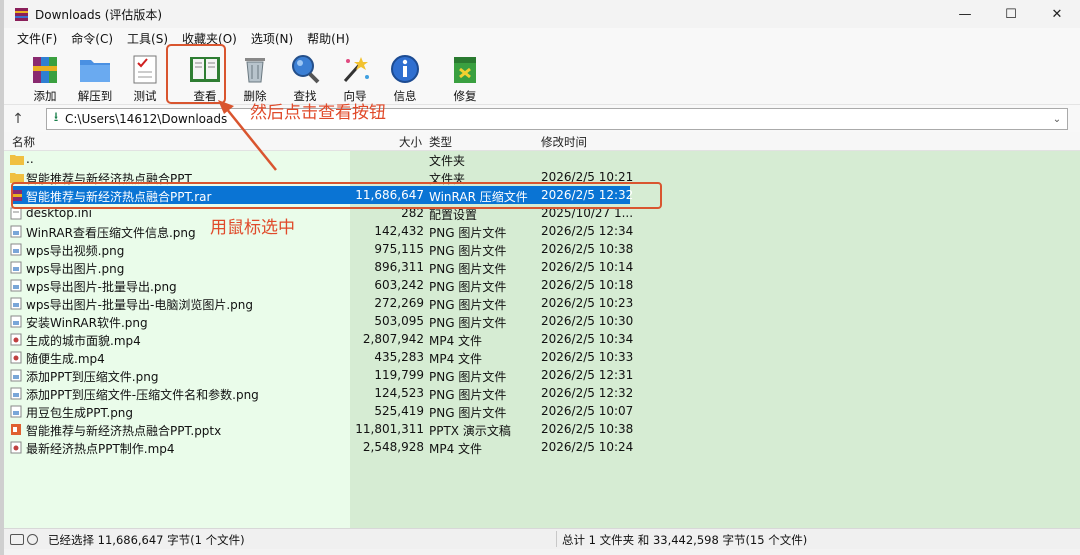 The image size is (1080, 555). I want to click on list-header: 名称 大小 类型 修改时间, so click(542, 141).